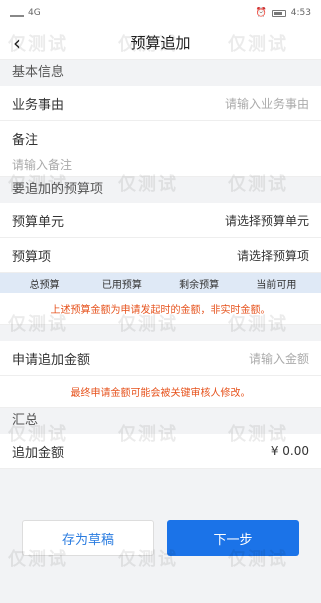 This screenshot has height=603, width=321. Describe the element at coordinates (278, 13) in the screenshot. I see `battery-icon` at that location.